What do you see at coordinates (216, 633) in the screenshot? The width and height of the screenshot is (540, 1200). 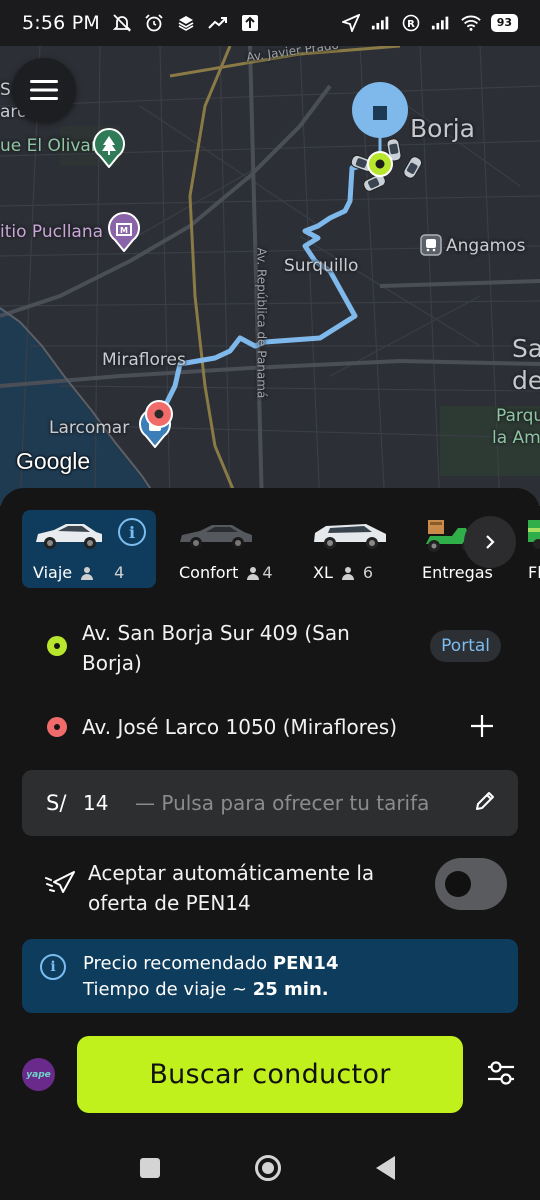 I see `origin-line1: Av. San Borja Sur 409 (San` at bounding box center [216, 633].